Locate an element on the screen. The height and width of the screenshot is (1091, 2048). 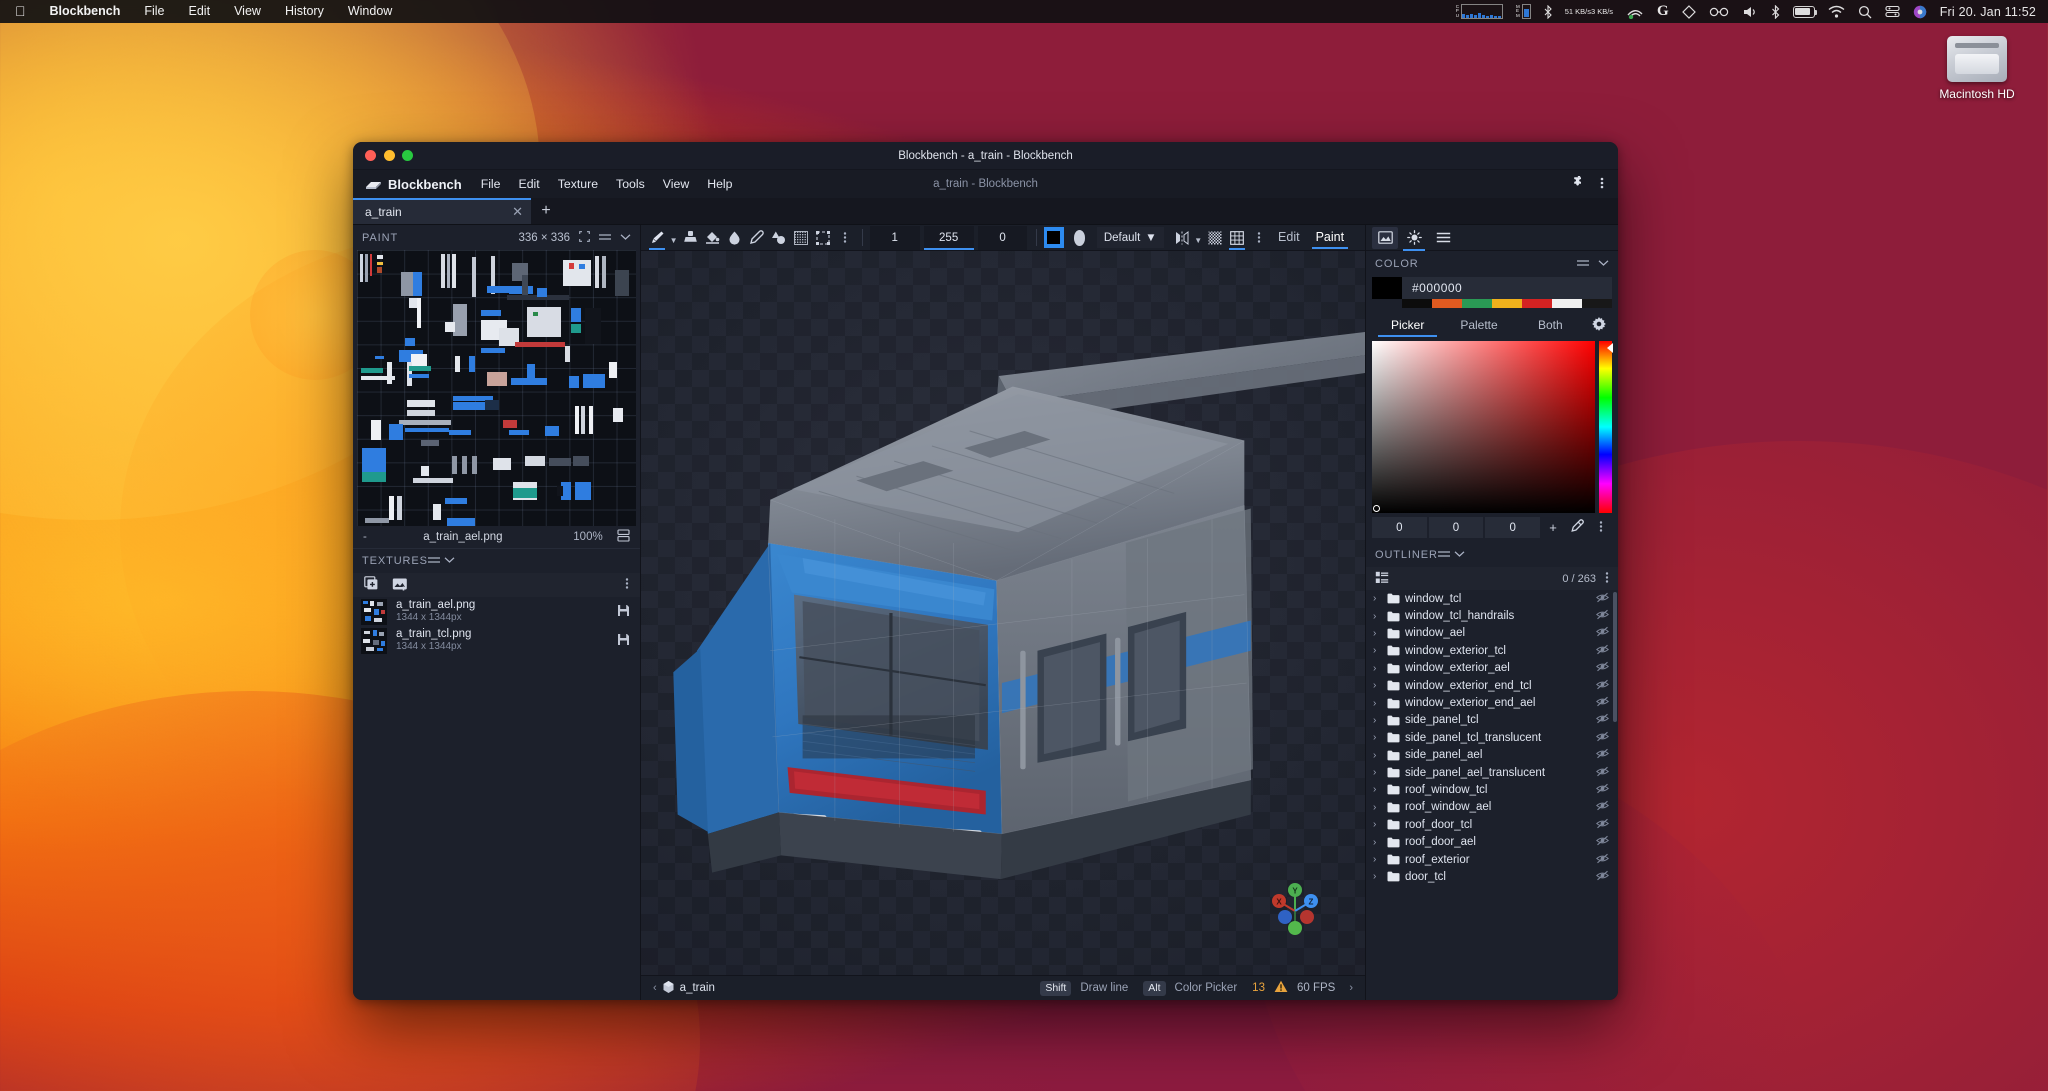
uv-grid-icon is located at coordinates (1237, 238).